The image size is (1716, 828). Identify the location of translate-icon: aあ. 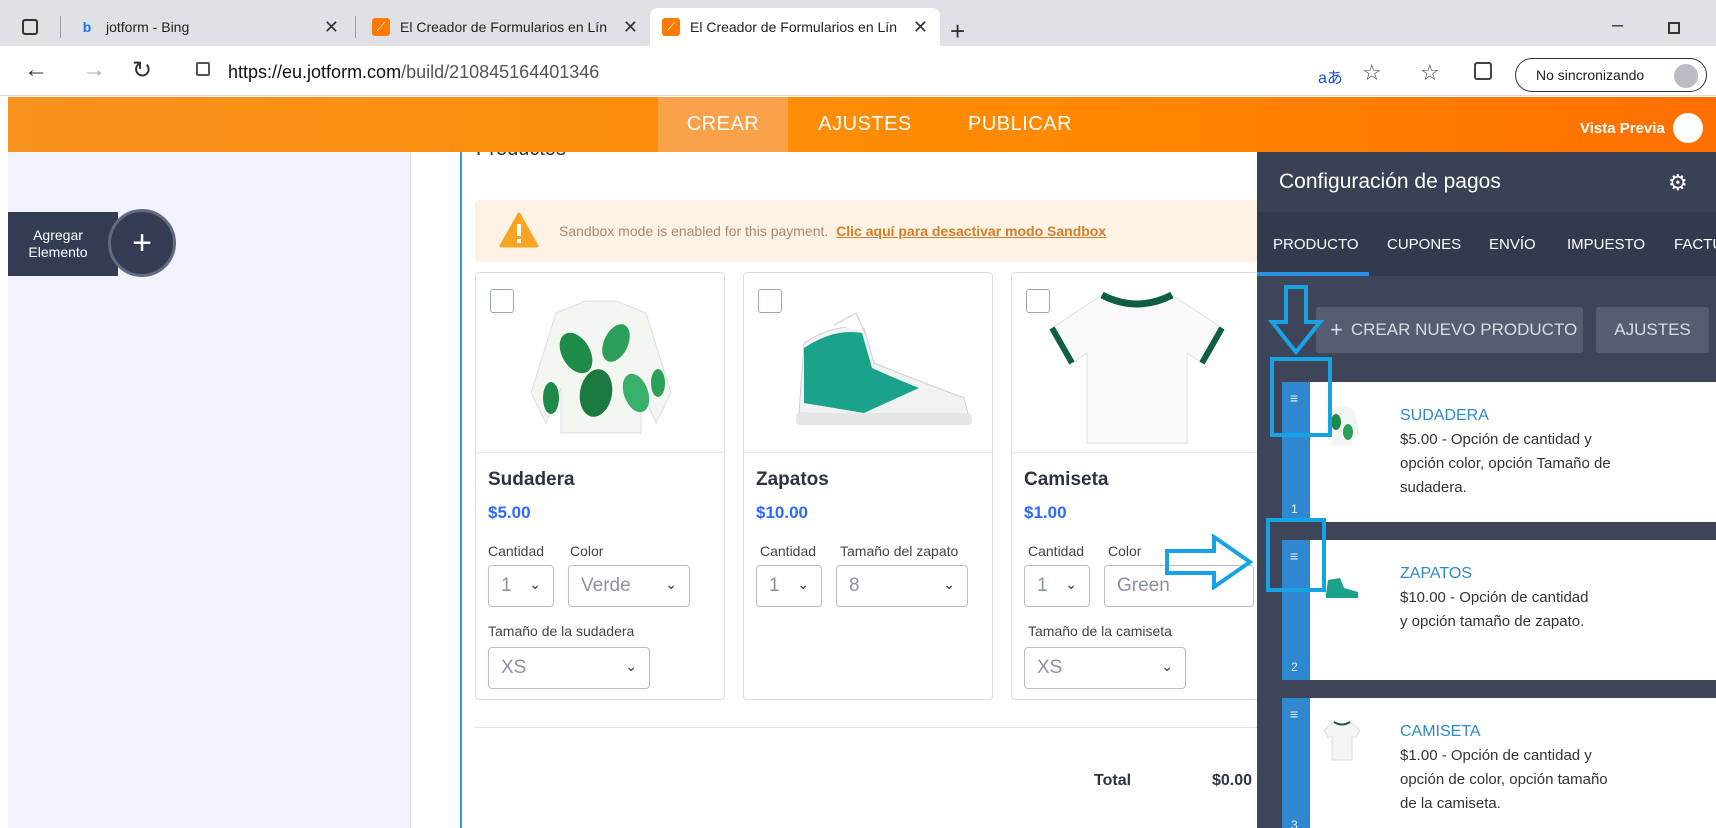
(1330, 76).